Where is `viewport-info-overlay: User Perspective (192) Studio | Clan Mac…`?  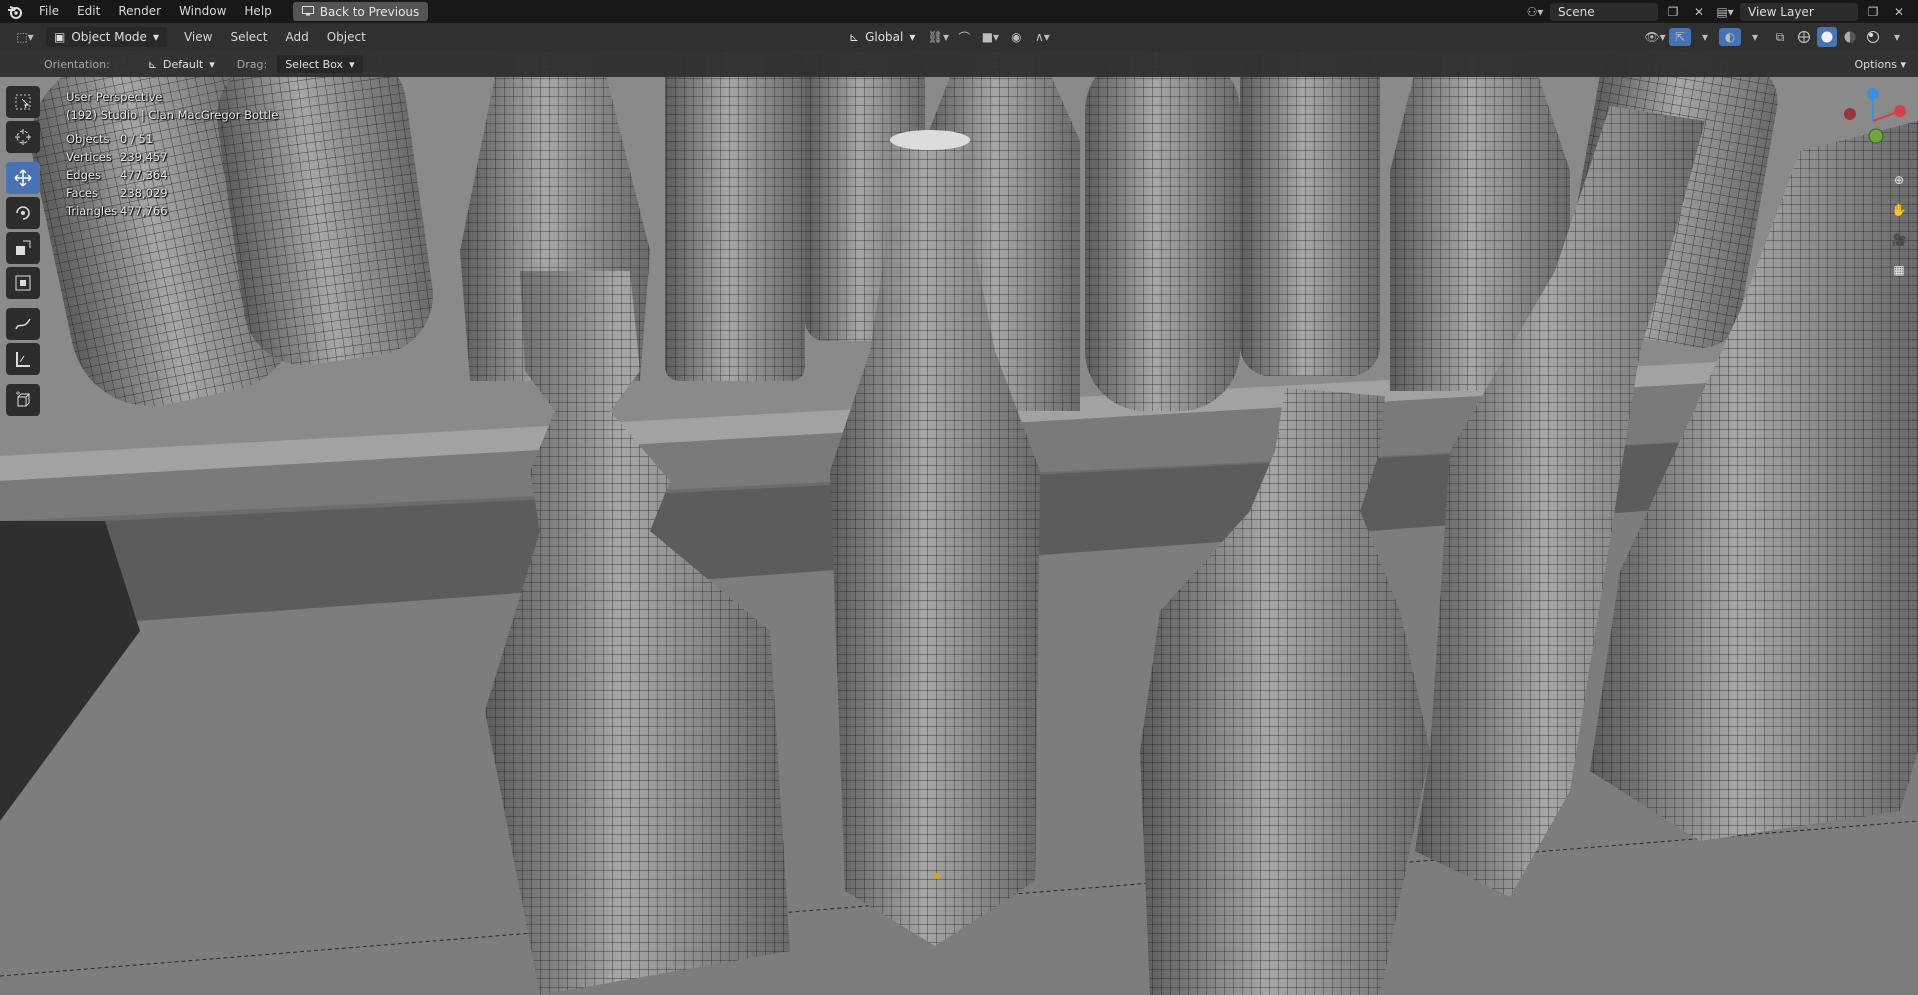
viewport-info-overlay: User Perspective (192) Studio | Clan Mac… is located at coordinates (172, 154).